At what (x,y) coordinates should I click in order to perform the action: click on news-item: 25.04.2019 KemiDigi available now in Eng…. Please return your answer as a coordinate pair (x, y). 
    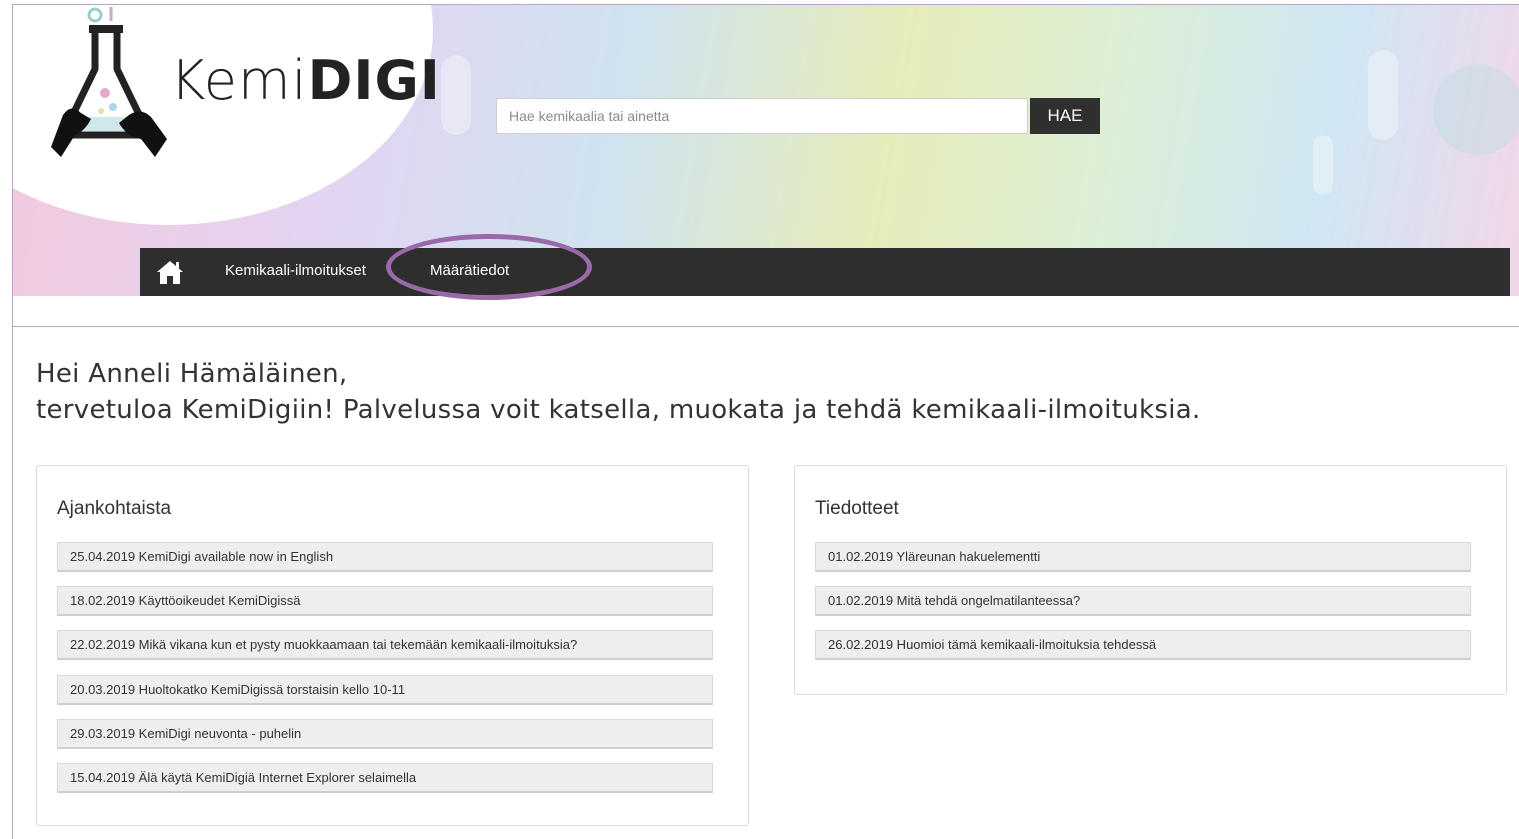
    Looking at the image, I should click on (385, 557).